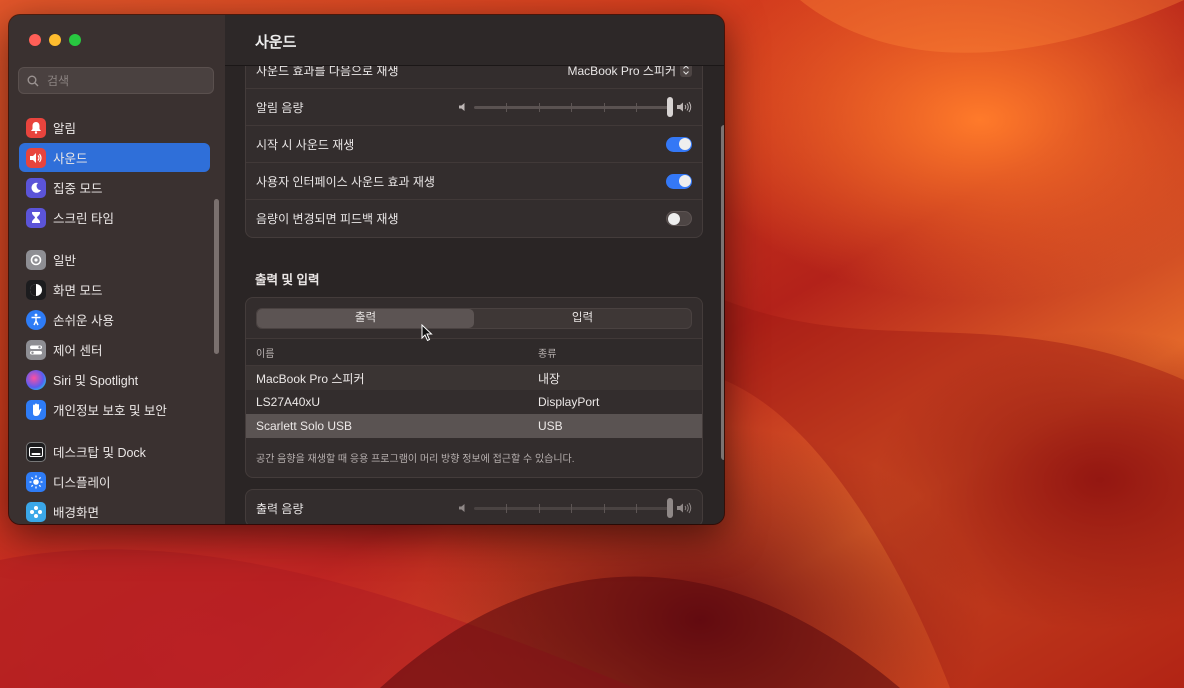 The width and height of the screenshot is (1184, 688). Describe the element at coordinates (36, 481) in the screenshot. I see `sun-icon` at that location.